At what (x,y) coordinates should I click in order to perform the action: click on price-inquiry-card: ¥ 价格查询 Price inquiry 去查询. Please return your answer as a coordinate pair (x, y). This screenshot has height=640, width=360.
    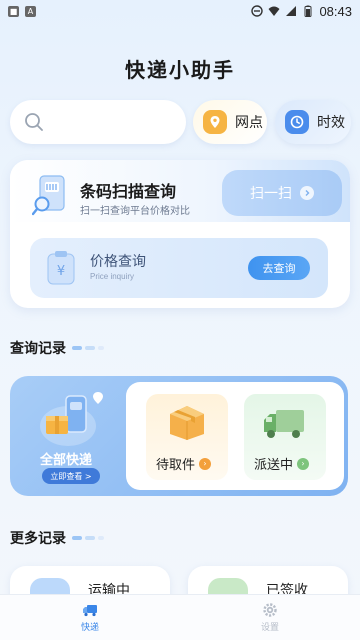
    Looking at the image, I should click on (179, 268).